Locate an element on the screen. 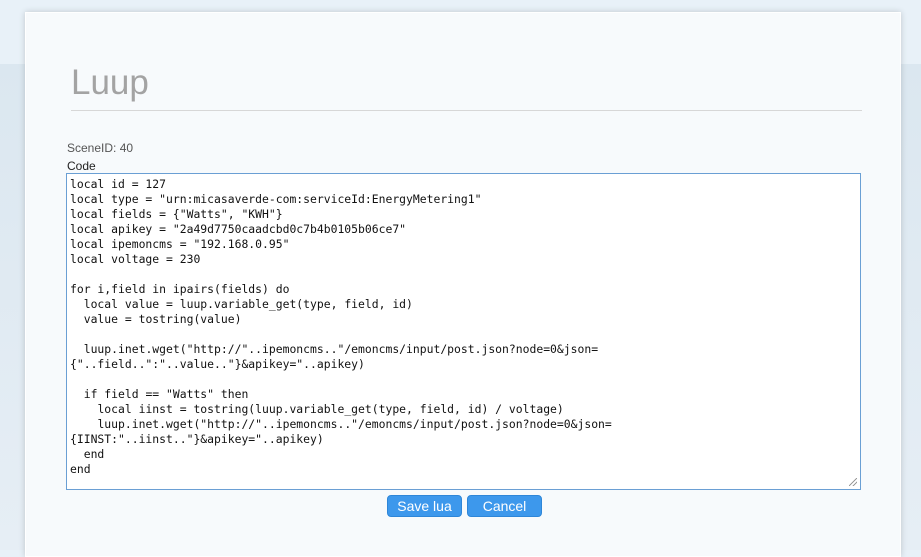  scene-id-label: SceneID: 40 is located at coordinates (100, 148).